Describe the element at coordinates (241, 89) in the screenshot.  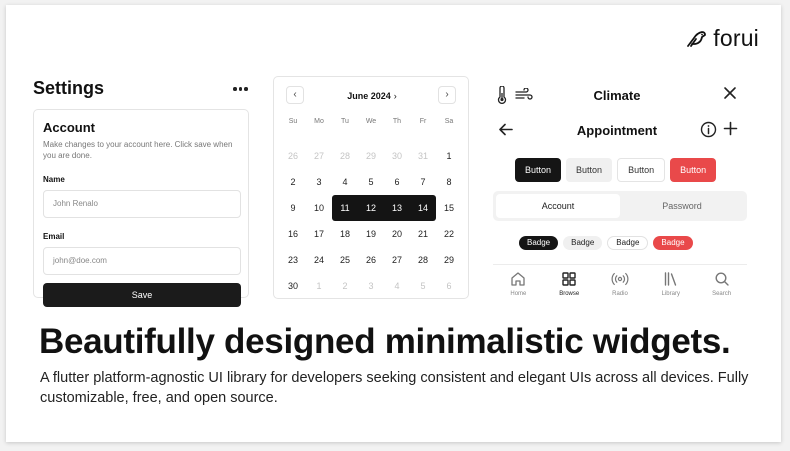
I see `more-options-icon` at that location.